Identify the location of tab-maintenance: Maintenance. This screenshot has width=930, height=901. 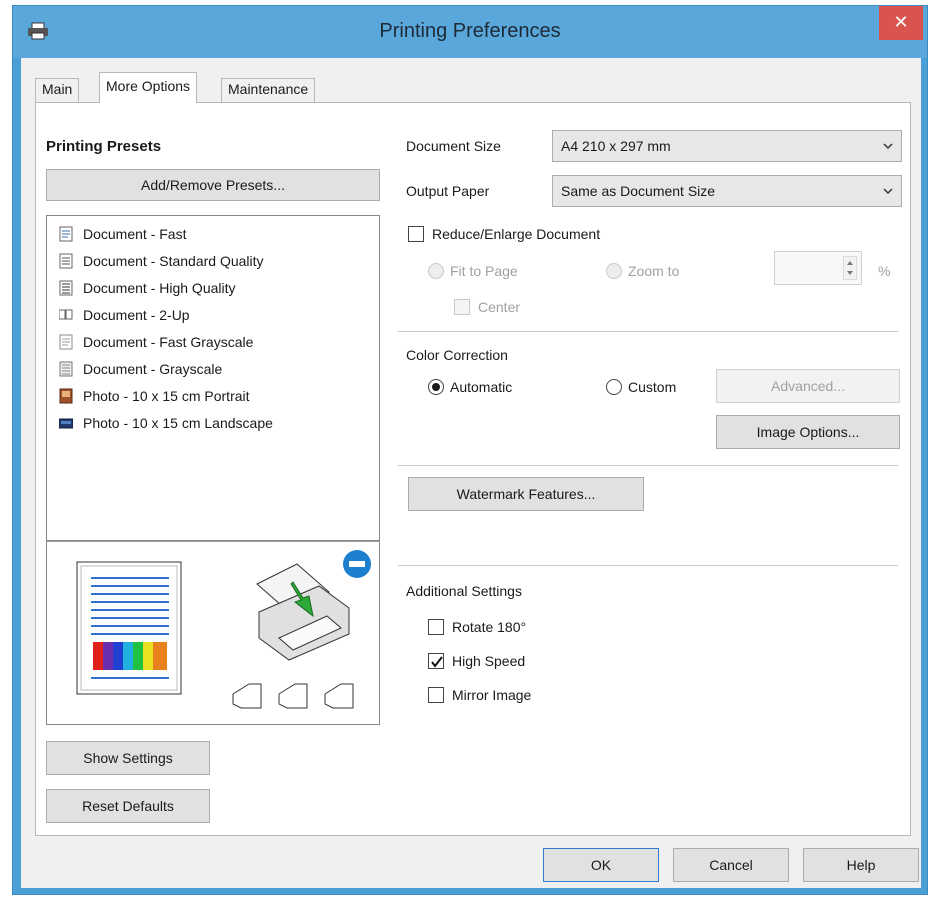
(268, 90).